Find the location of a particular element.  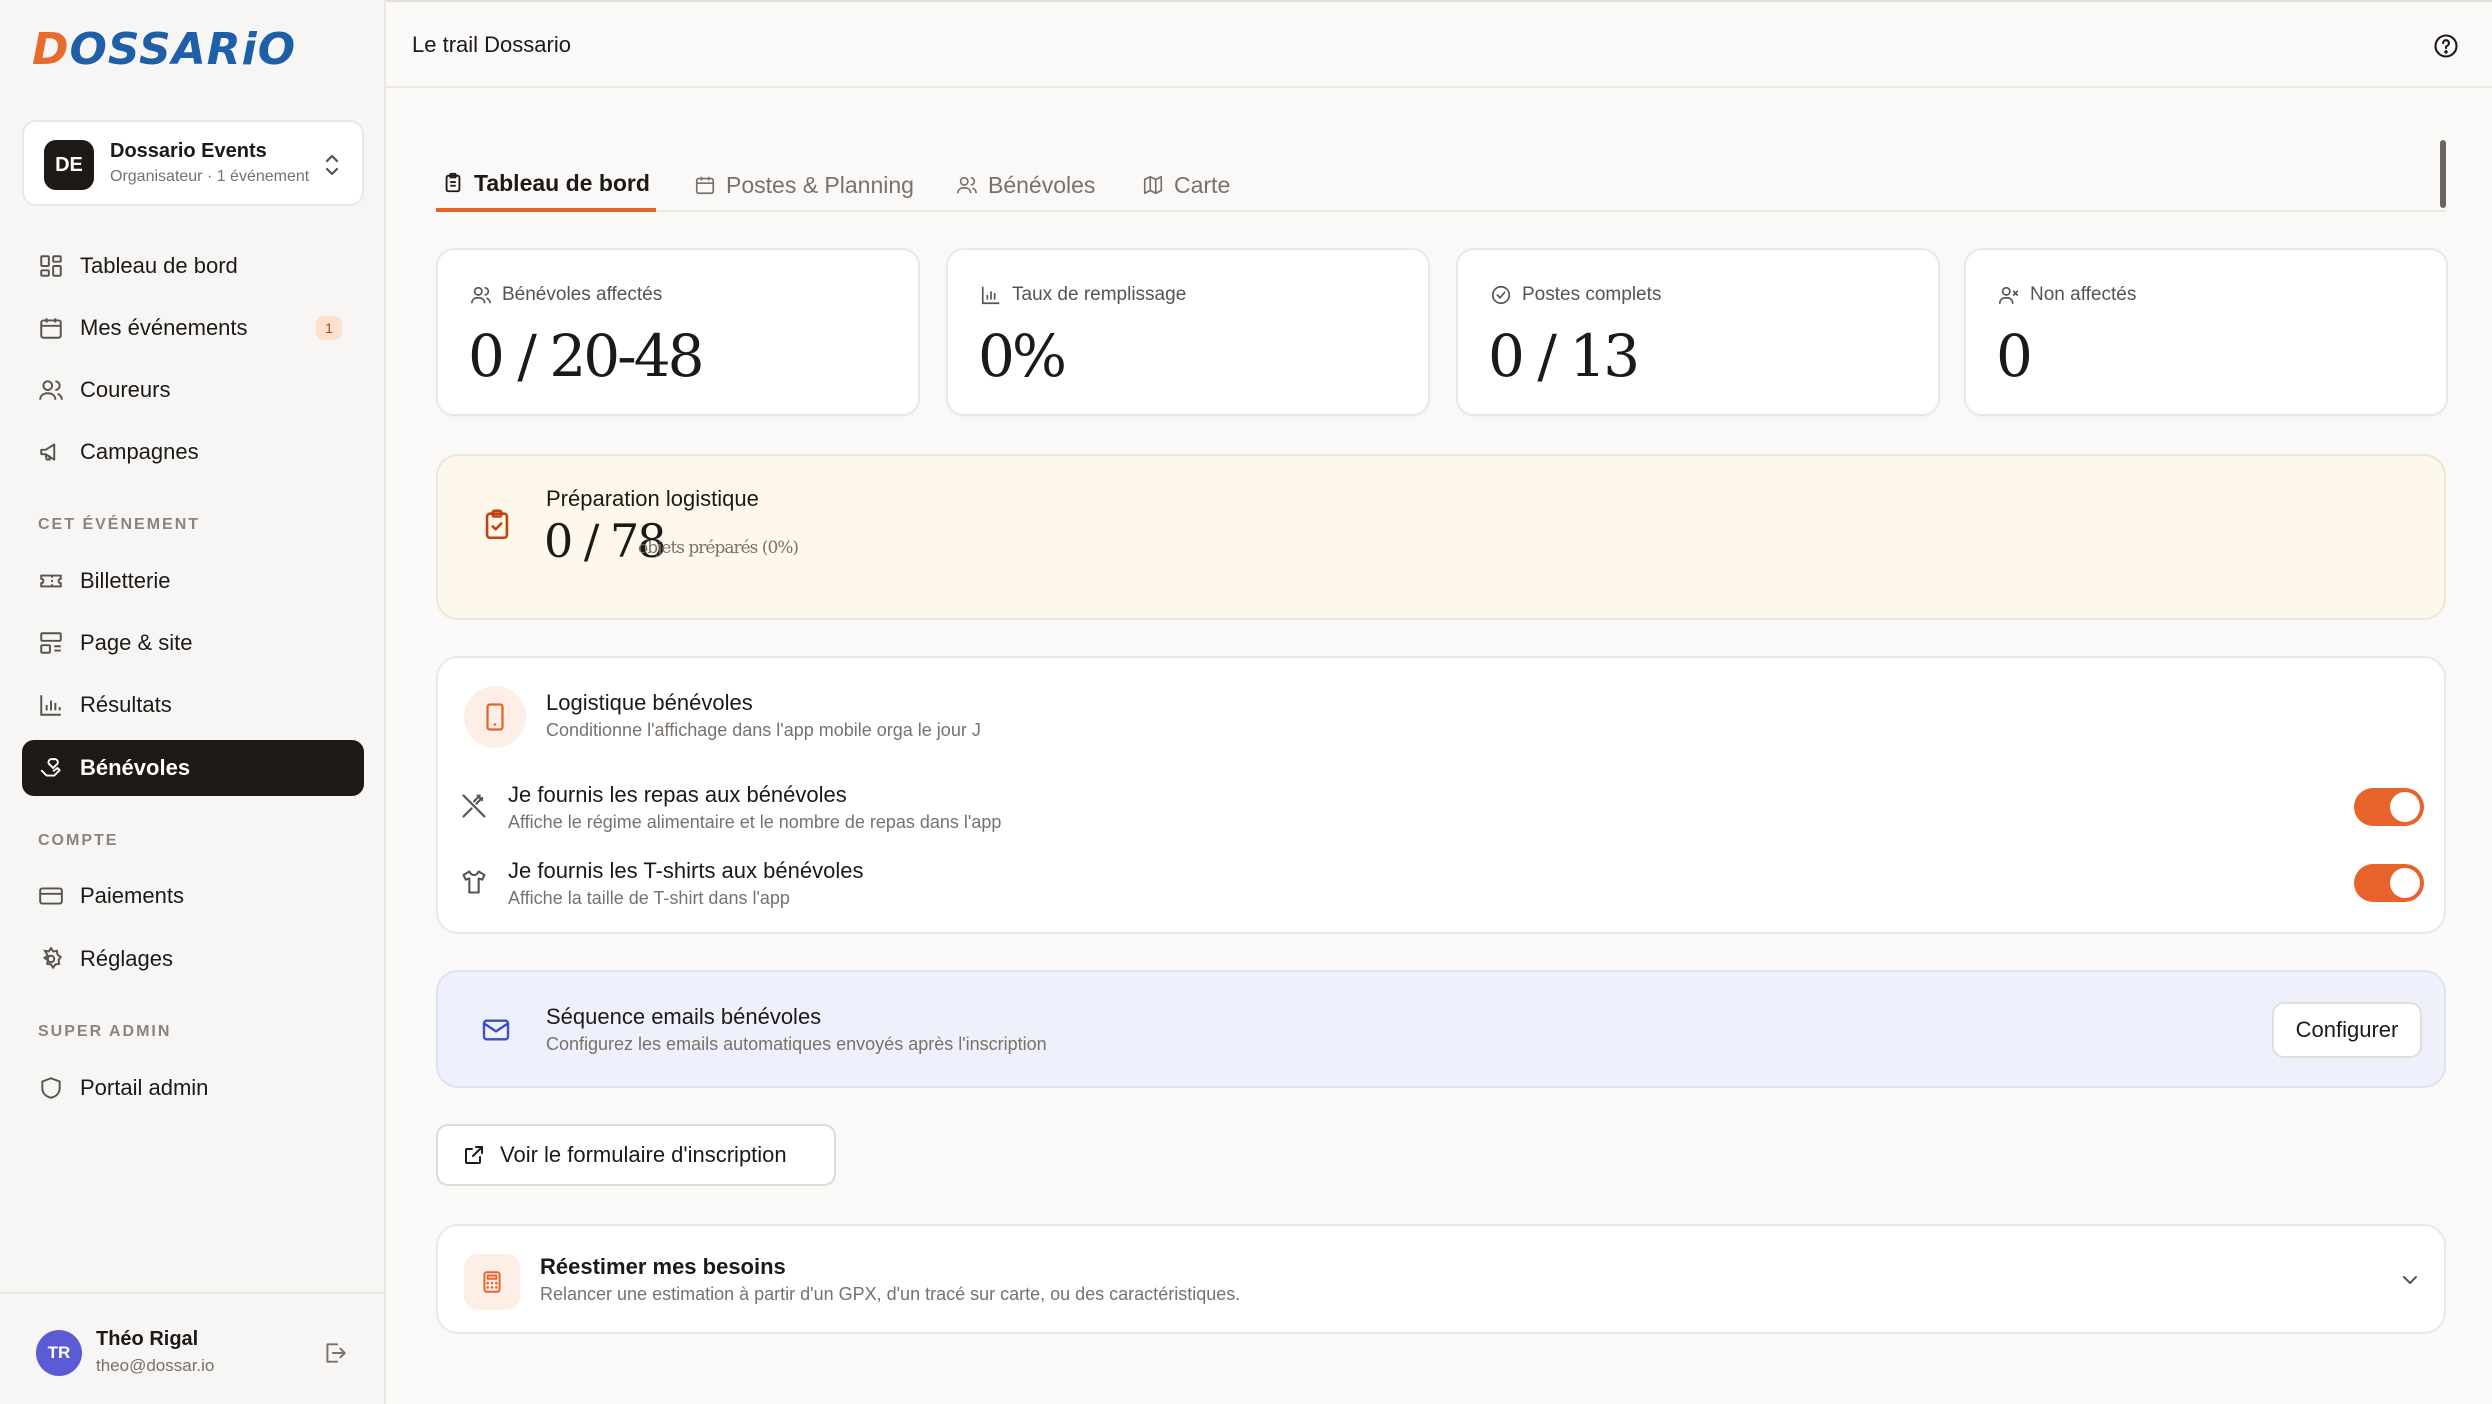

org-role: Organisateur · 1 événement is located at coordinates (210, 176).